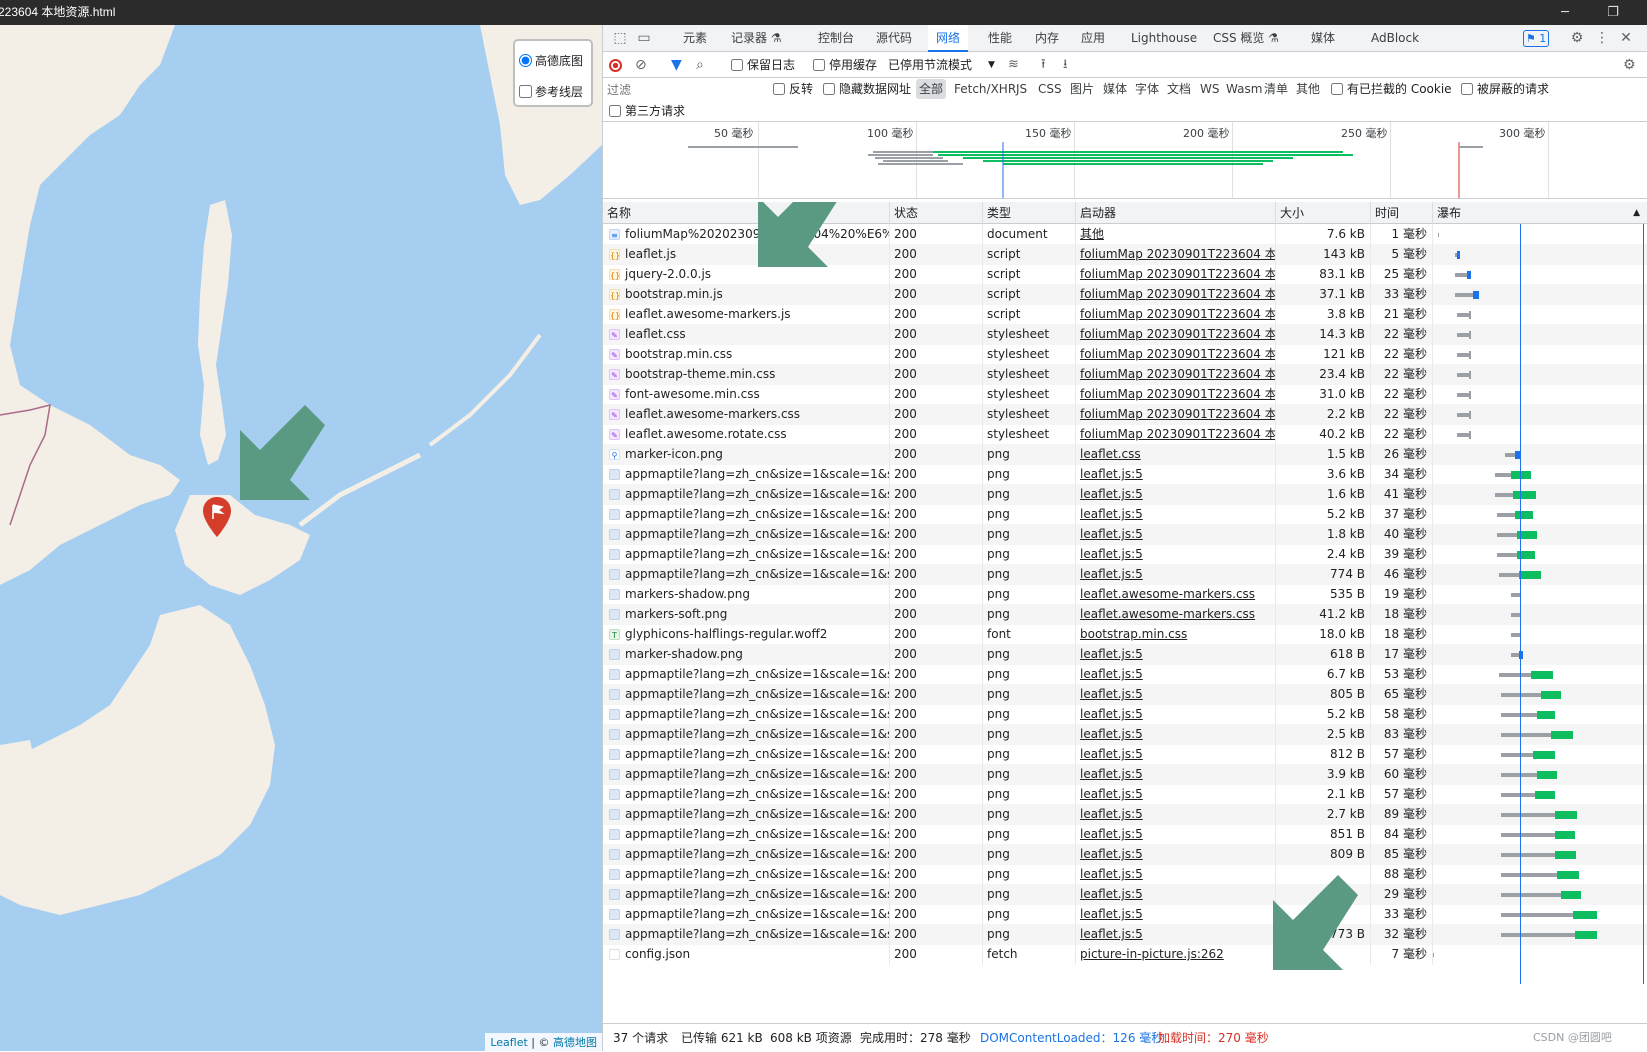  I want to click on tab-sources: 源代码, so click(894, 38).